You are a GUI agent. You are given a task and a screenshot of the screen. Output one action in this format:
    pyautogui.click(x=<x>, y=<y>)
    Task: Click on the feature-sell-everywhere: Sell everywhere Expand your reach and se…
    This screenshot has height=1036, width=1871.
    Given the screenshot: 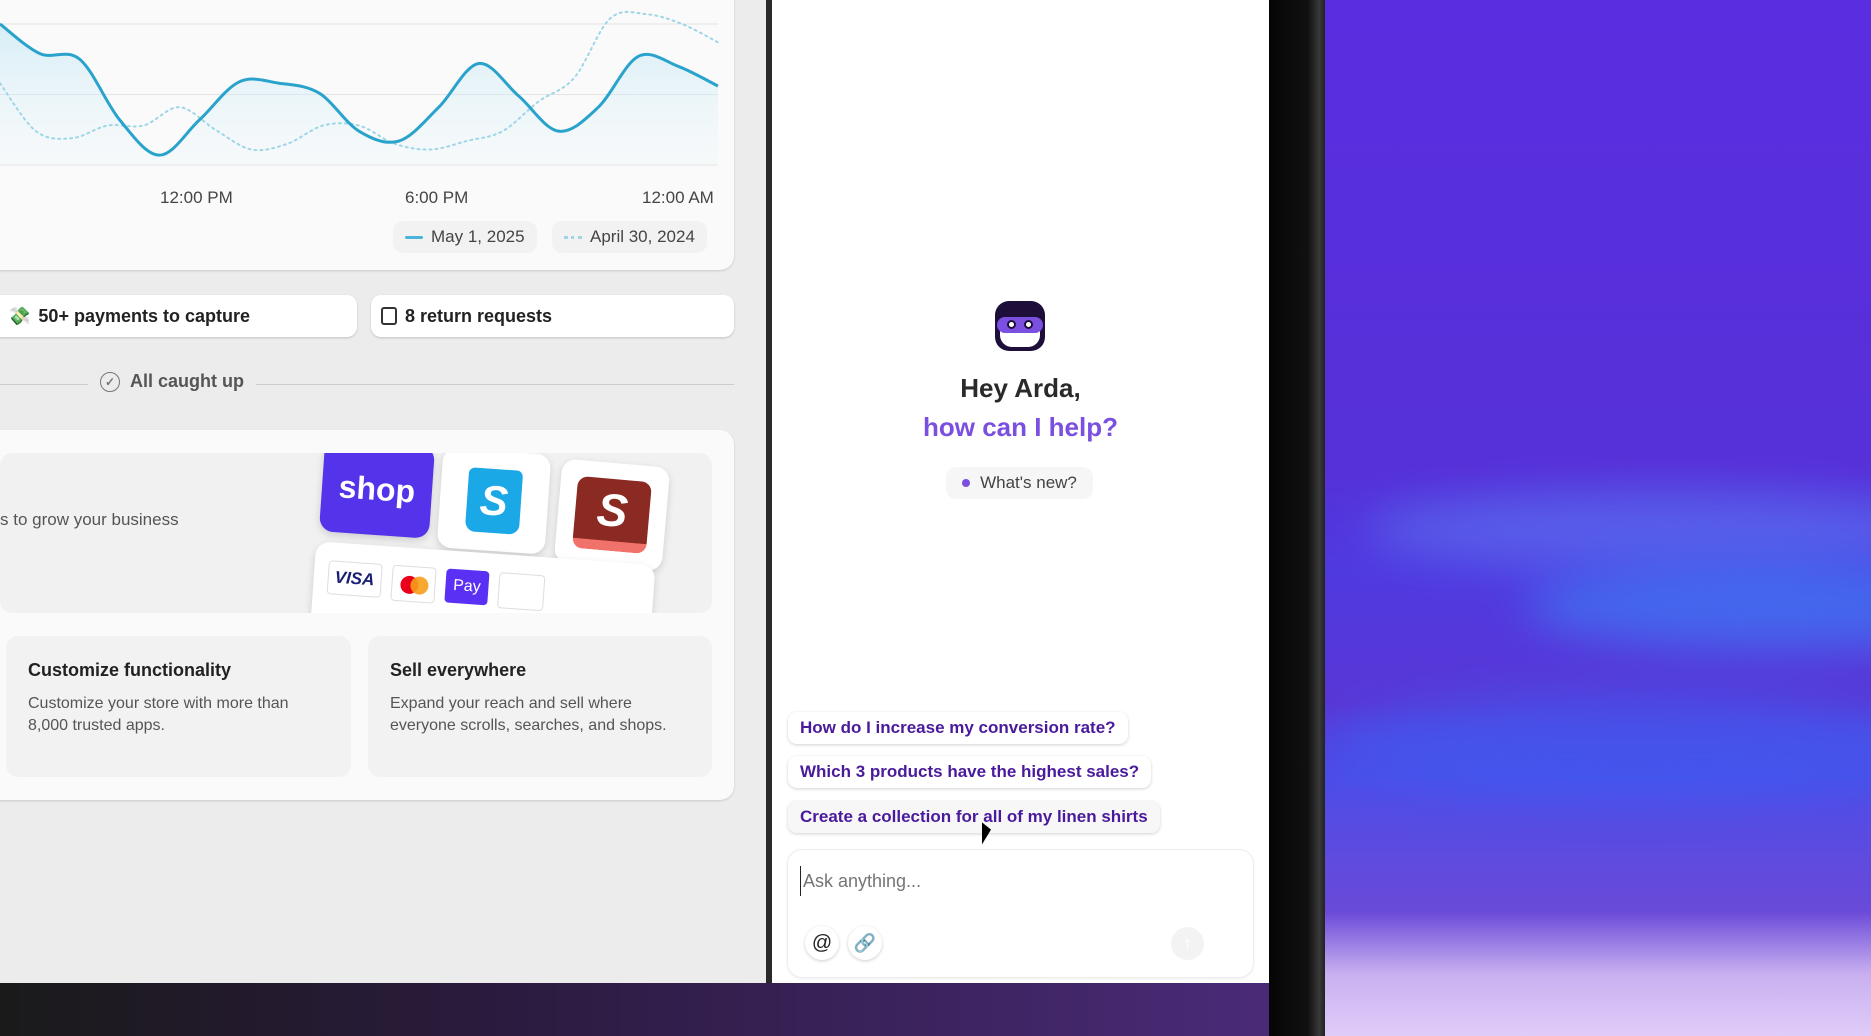 What is the action you would take?
    pyautogui.click(x=540, y=706)
    